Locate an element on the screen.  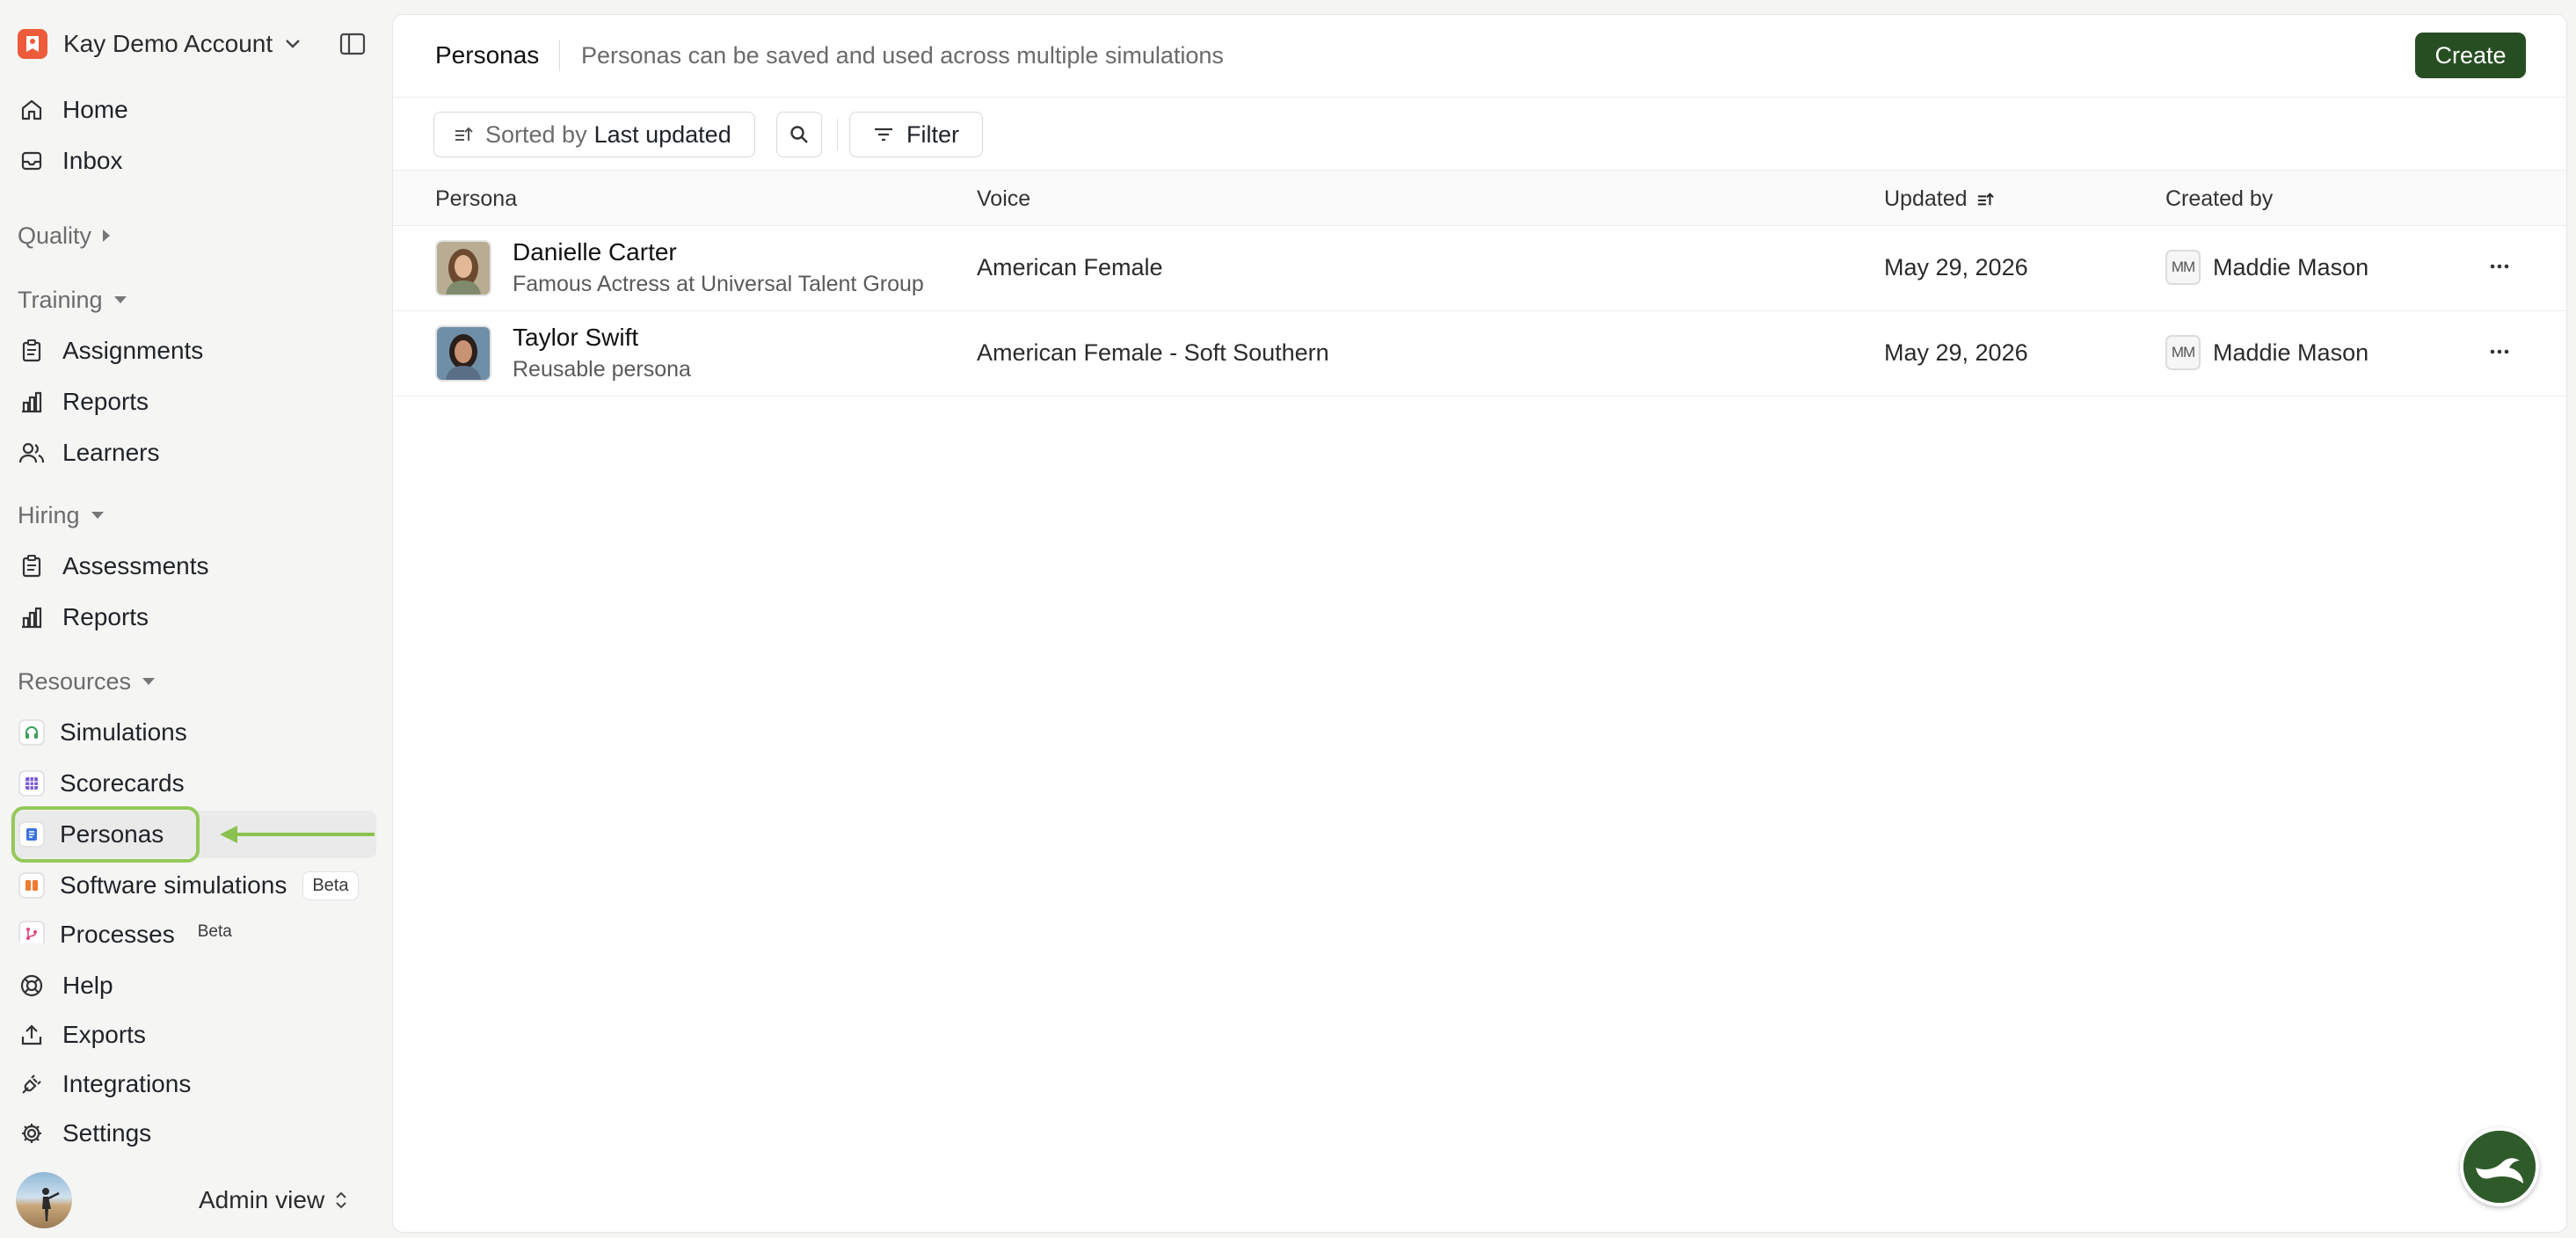
sidebar-item-label: Settings is located at coordinates (107, 1133).